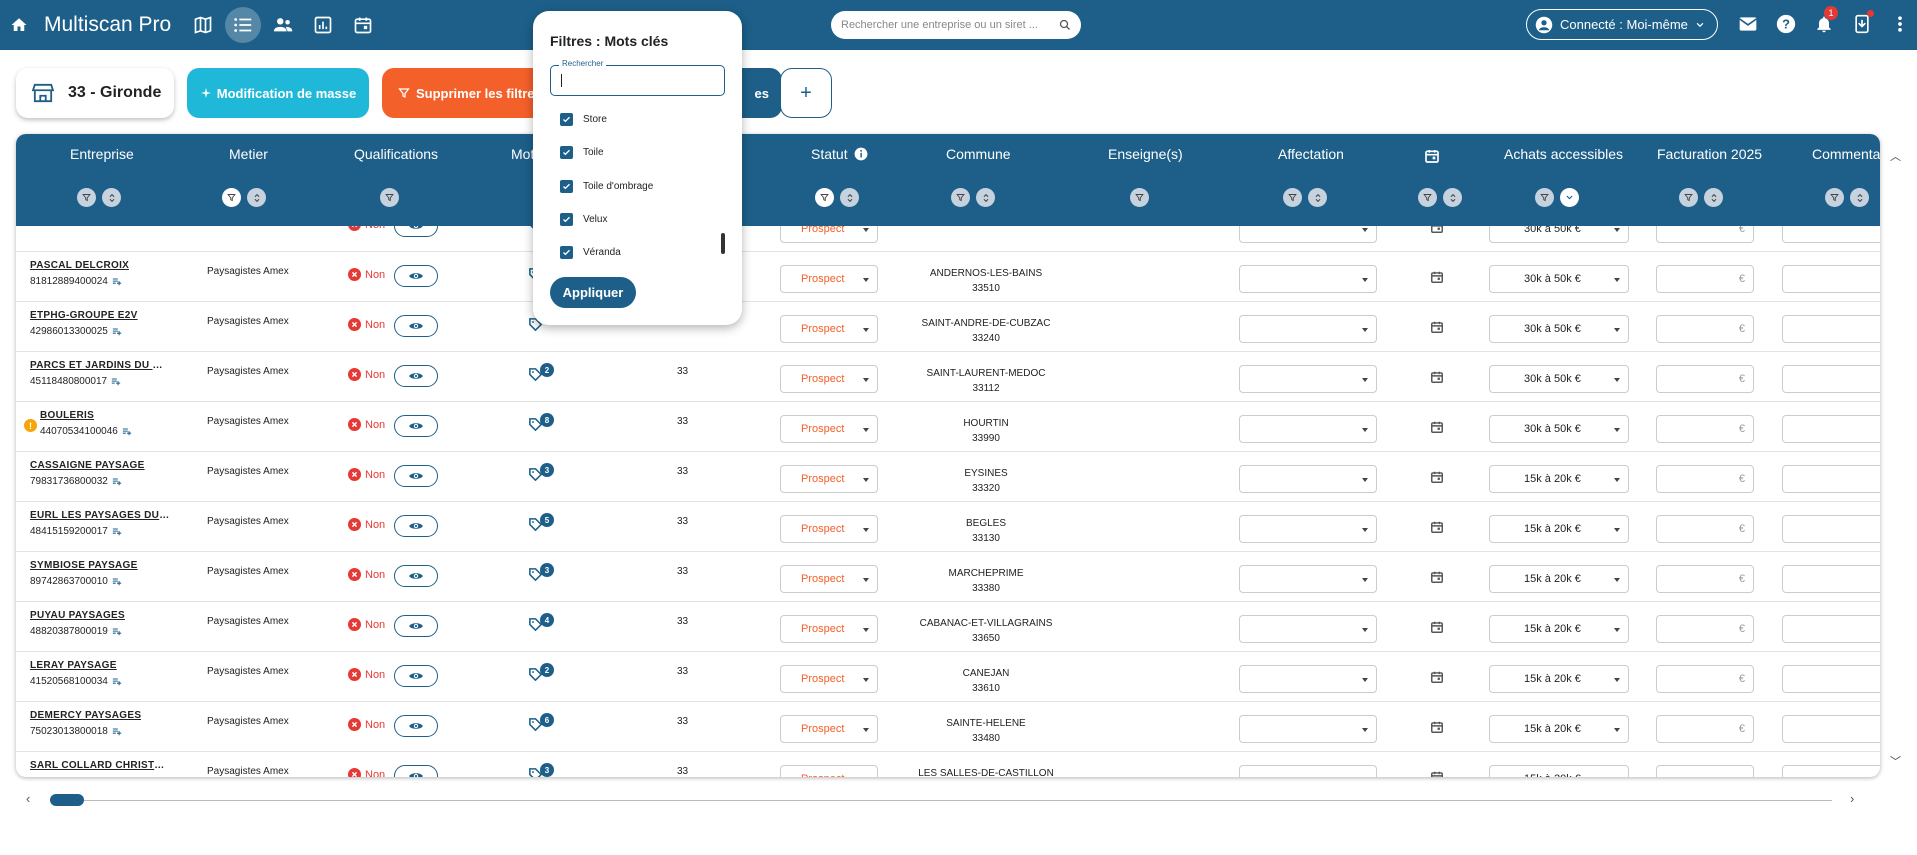  Describe the element at coordinates (1900, 24) in the screenshot. I see `more-vert-icon` at that location.